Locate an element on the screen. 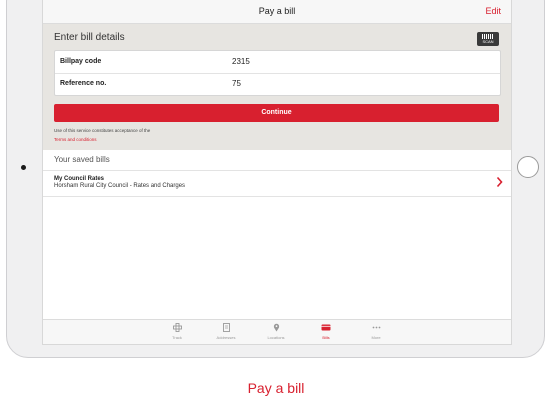 The height and width of the screenshot is (414, 552). camera-dot is located at coordinates (23, 167).